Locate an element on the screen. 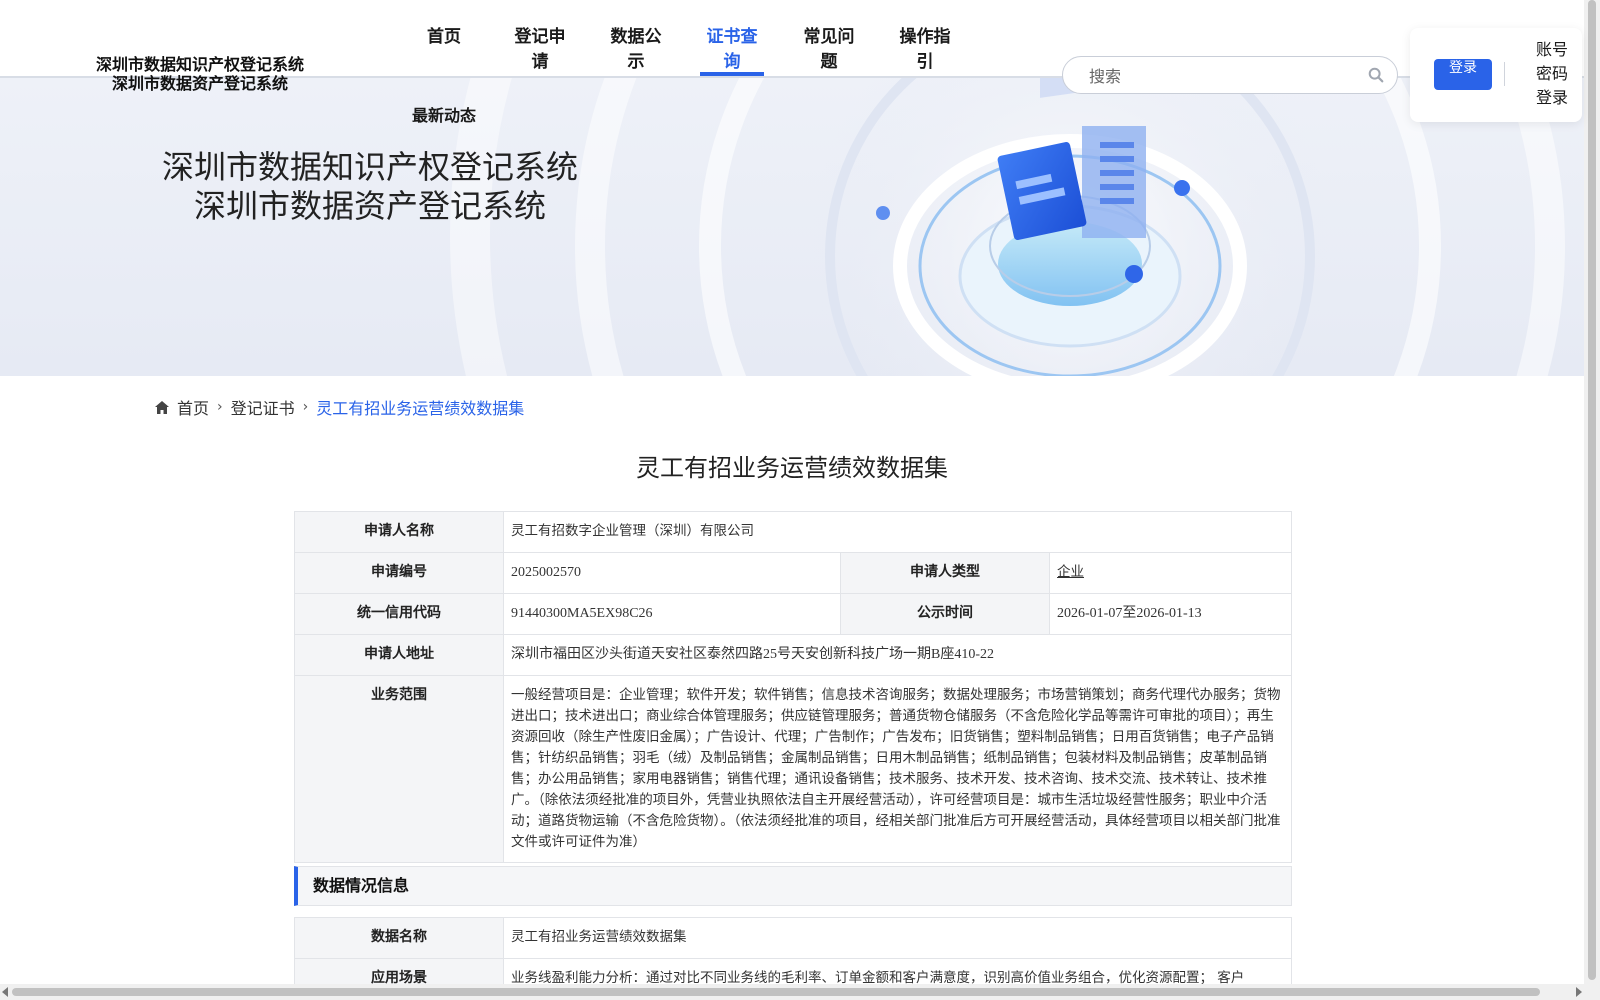 This screenshot has height=1000, width=1600. data-name-label: 数据名称 is located at coordinates (399, 938).